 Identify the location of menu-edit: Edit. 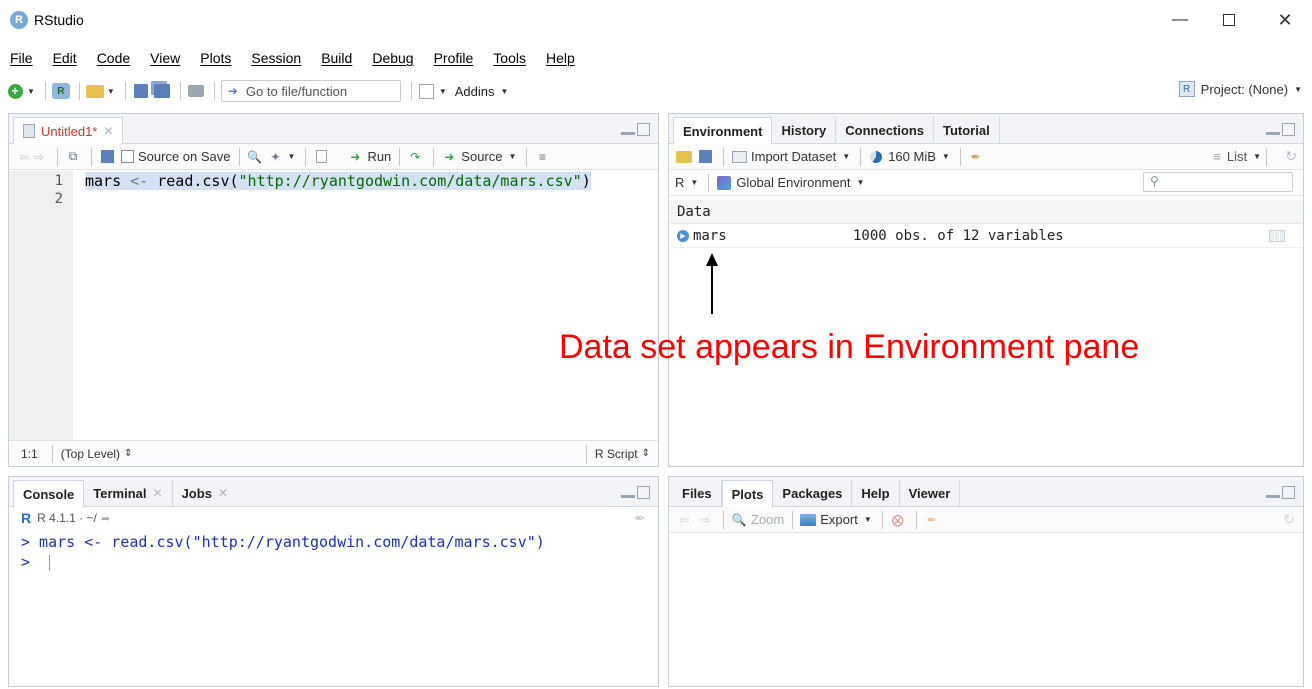
(65, 58).